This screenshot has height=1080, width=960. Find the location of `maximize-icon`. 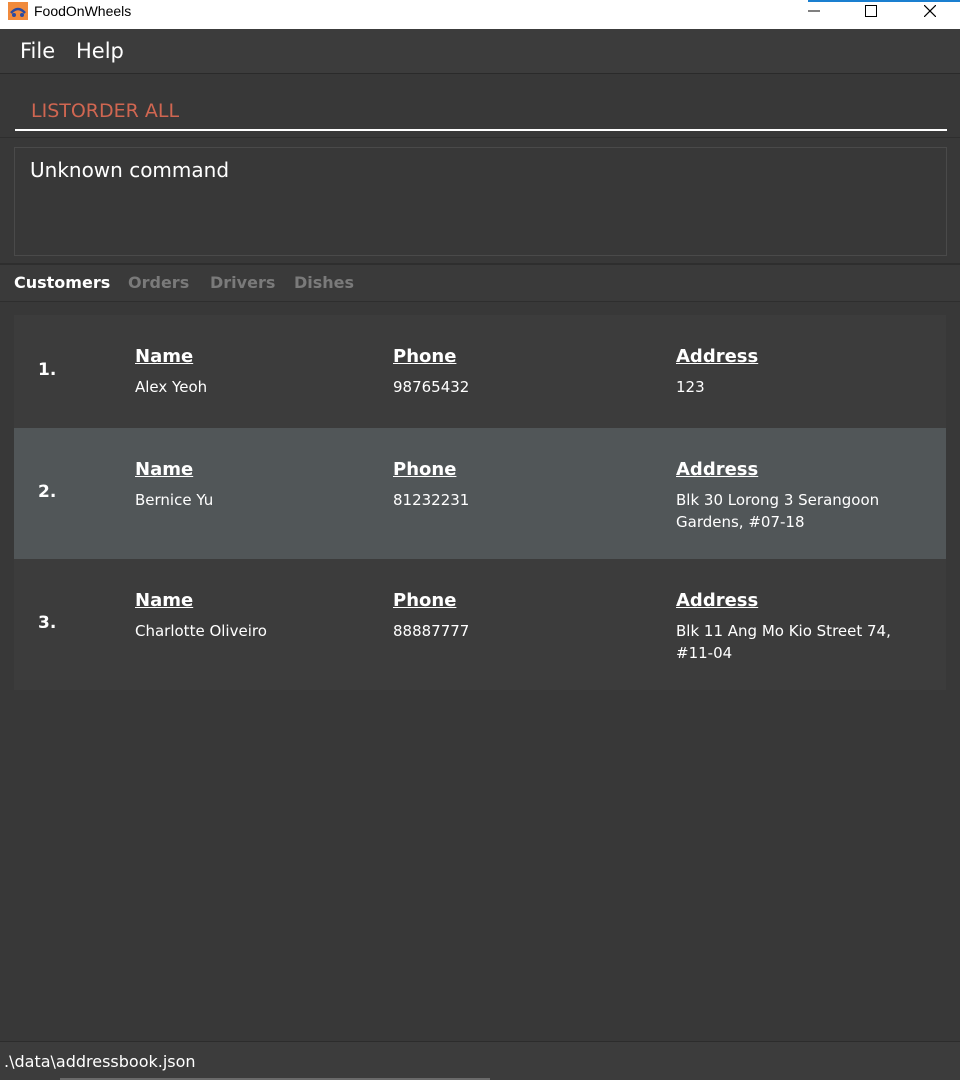

maximize-icon is located at coordinates (871, 11).